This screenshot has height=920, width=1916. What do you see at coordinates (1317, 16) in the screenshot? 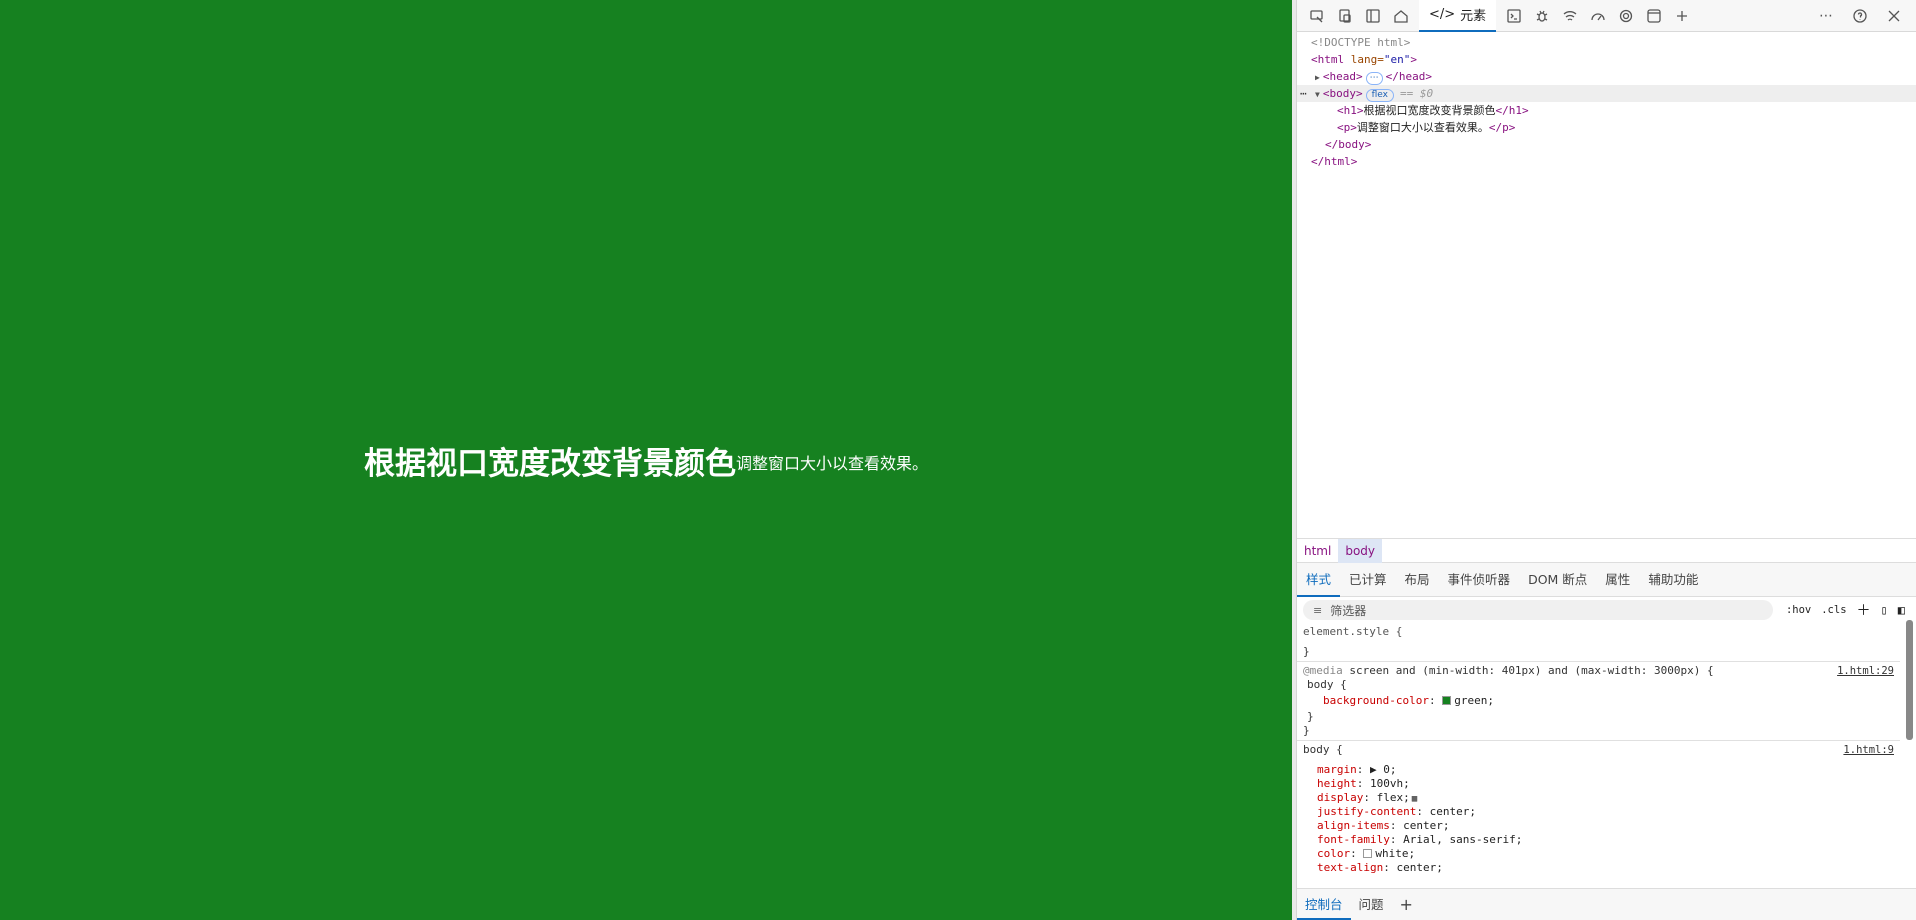
I see `inspect-icon` at bounding box center [1317, 16].